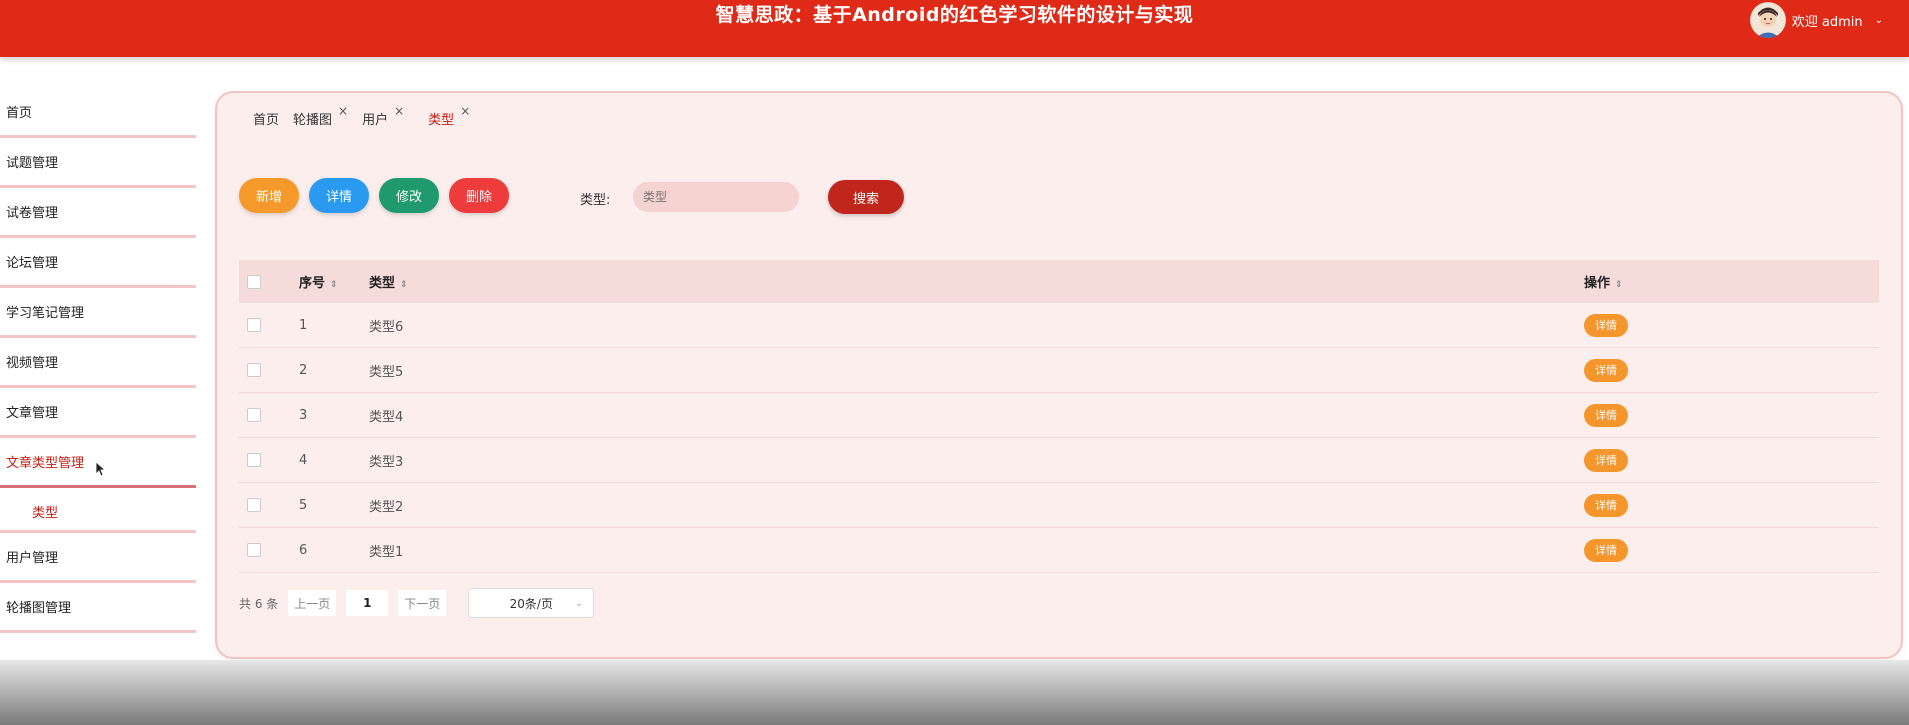 The width and height of the screenshot is (1909, 725). Describe the element at coordinates (1597, 283) in the screenshot. I see `header-ops: 操作` at that location.